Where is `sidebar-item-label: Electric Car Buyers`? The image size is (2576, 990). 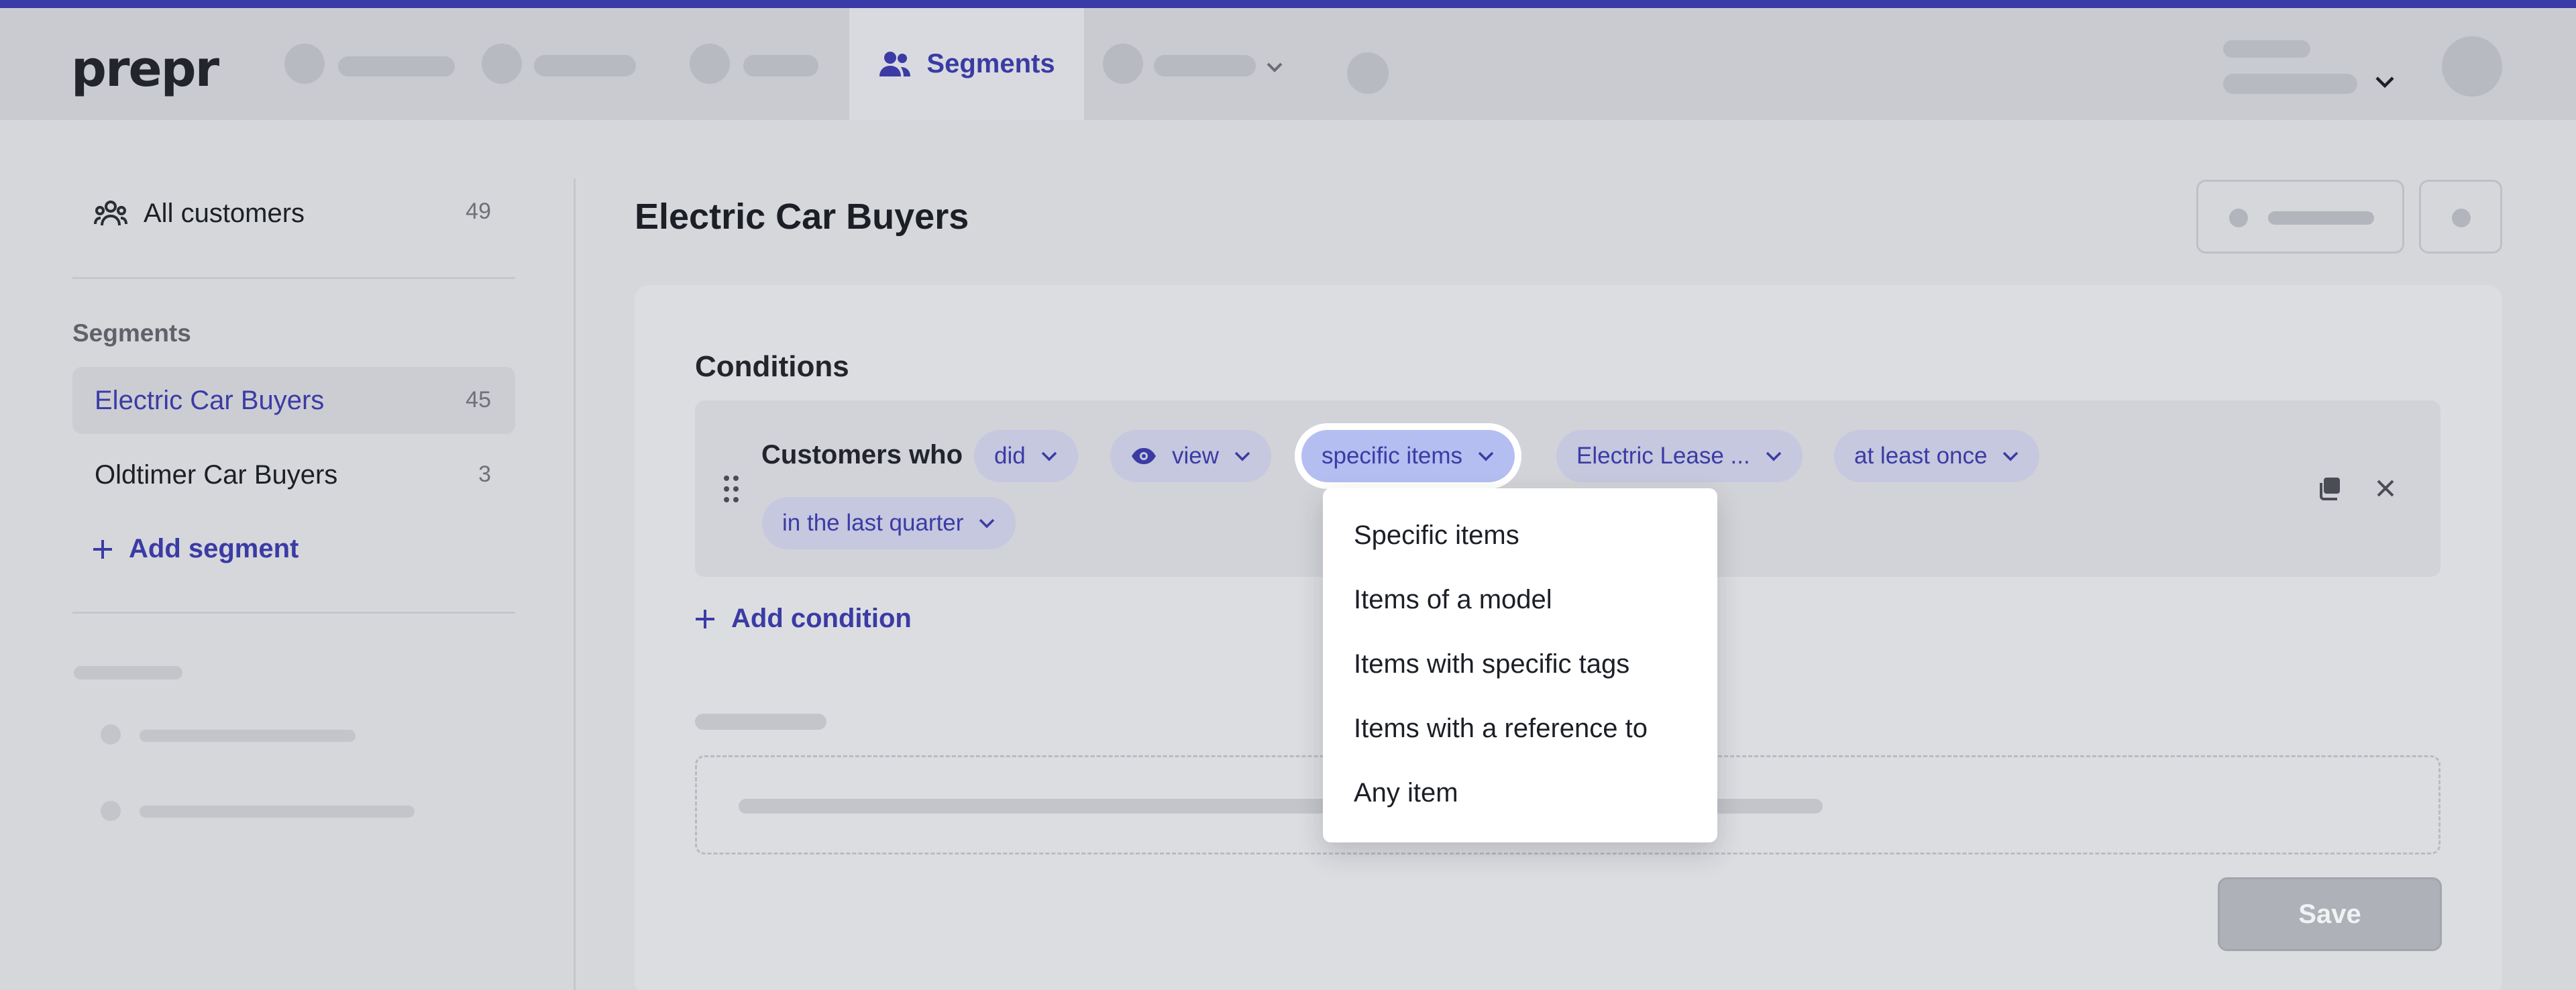 sidebar-item-label: Electric Car Buyers is located at coordinates (210, 401).